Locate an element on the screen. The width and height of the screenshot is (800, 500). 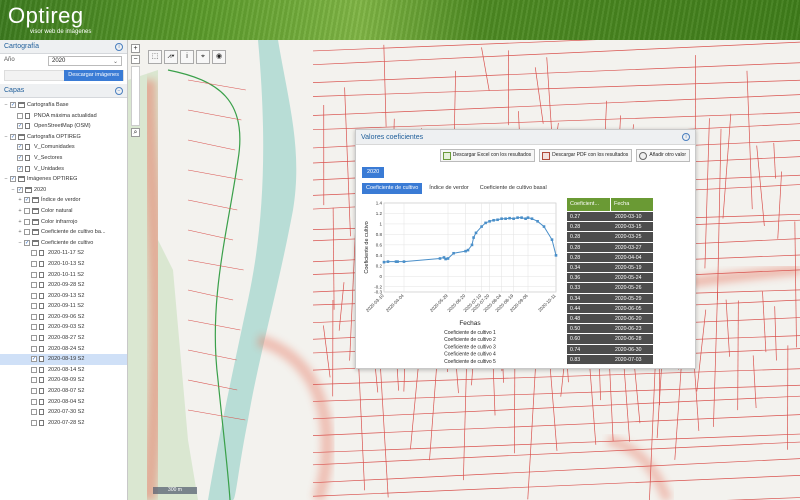
layer-item: 2020-10-11 S2 is located at coordinates (63, 275).